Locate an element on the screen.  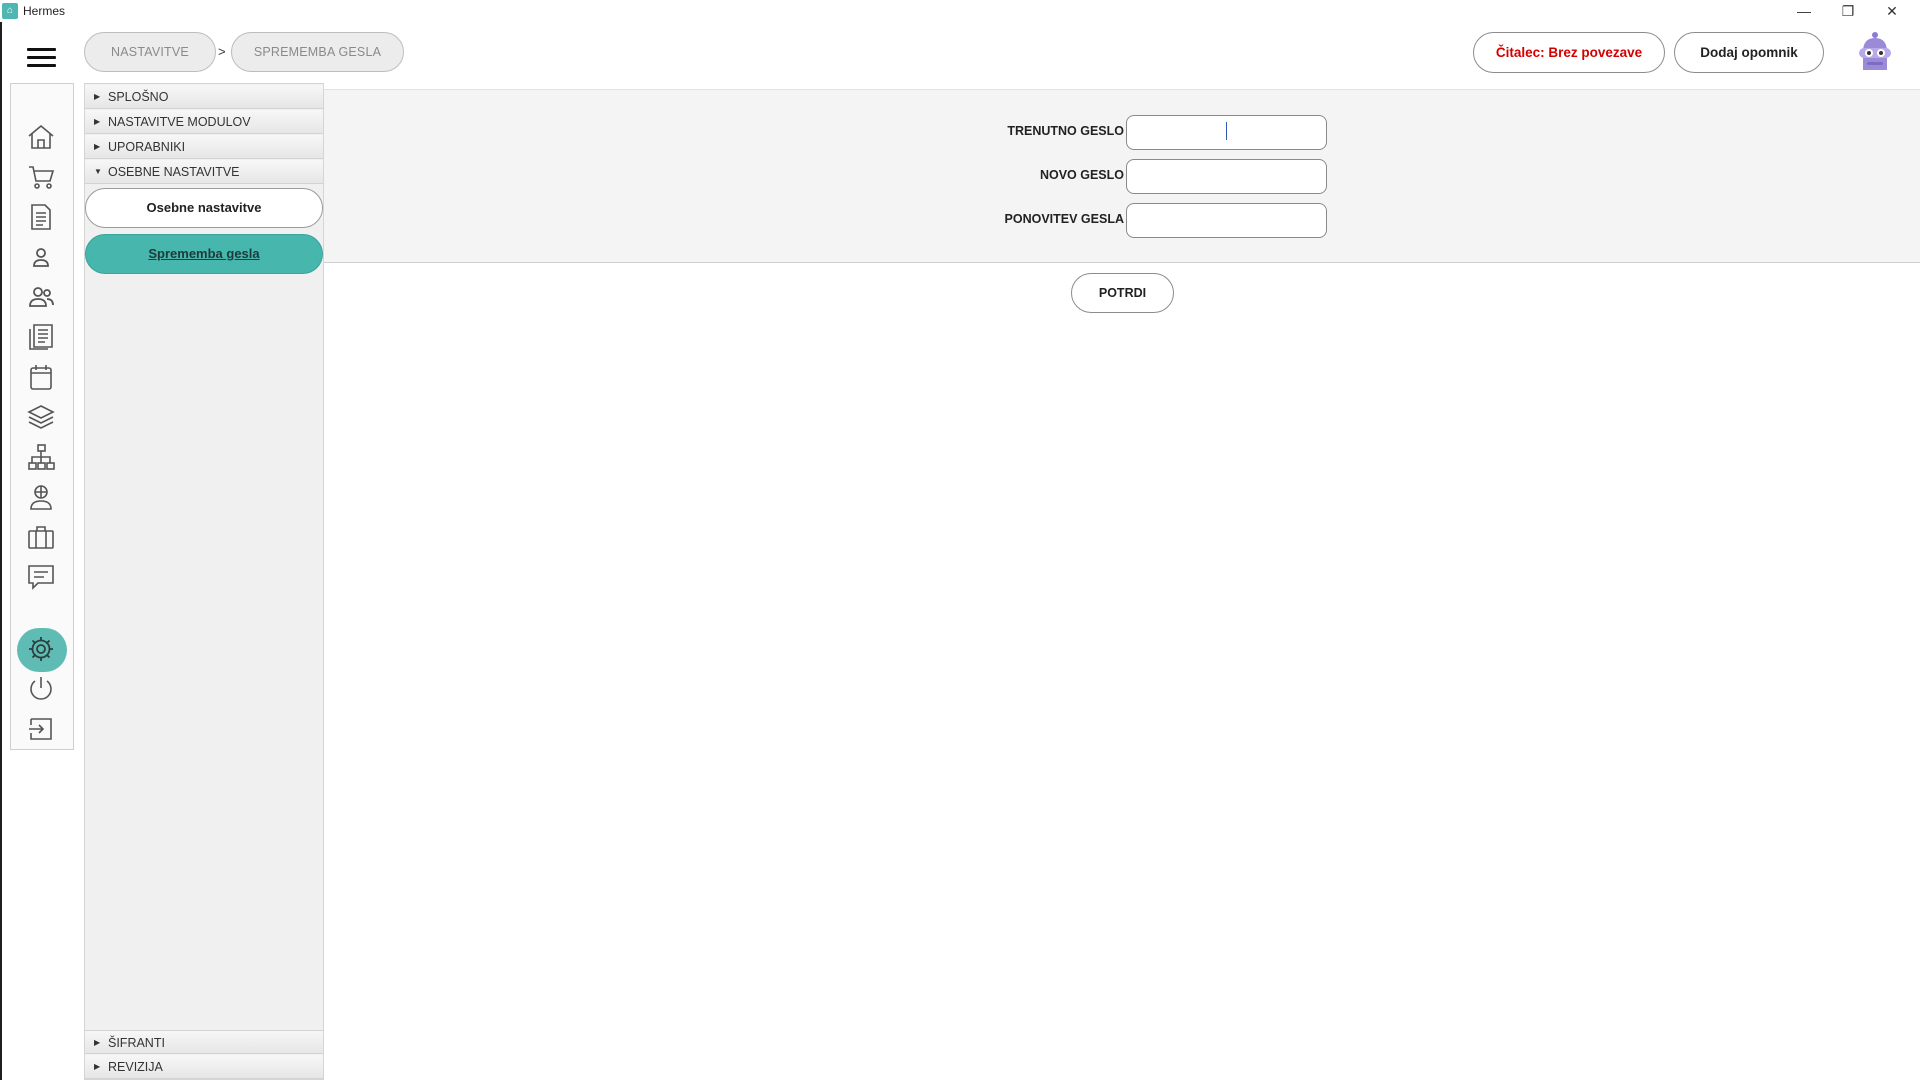
tree-section-nastavitve-modulov: ▶ NASTAVITVE MODULOV is located at coordinates (204, 122).